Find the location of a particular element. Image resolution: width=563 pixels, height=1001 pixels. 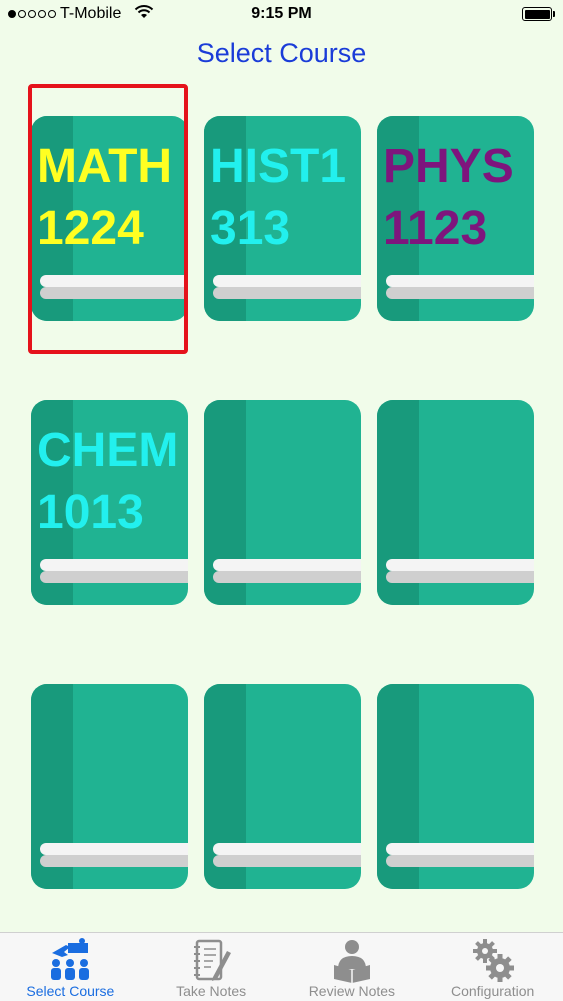

course-code-line1: HIST1 is located at coordinates (278, 166).